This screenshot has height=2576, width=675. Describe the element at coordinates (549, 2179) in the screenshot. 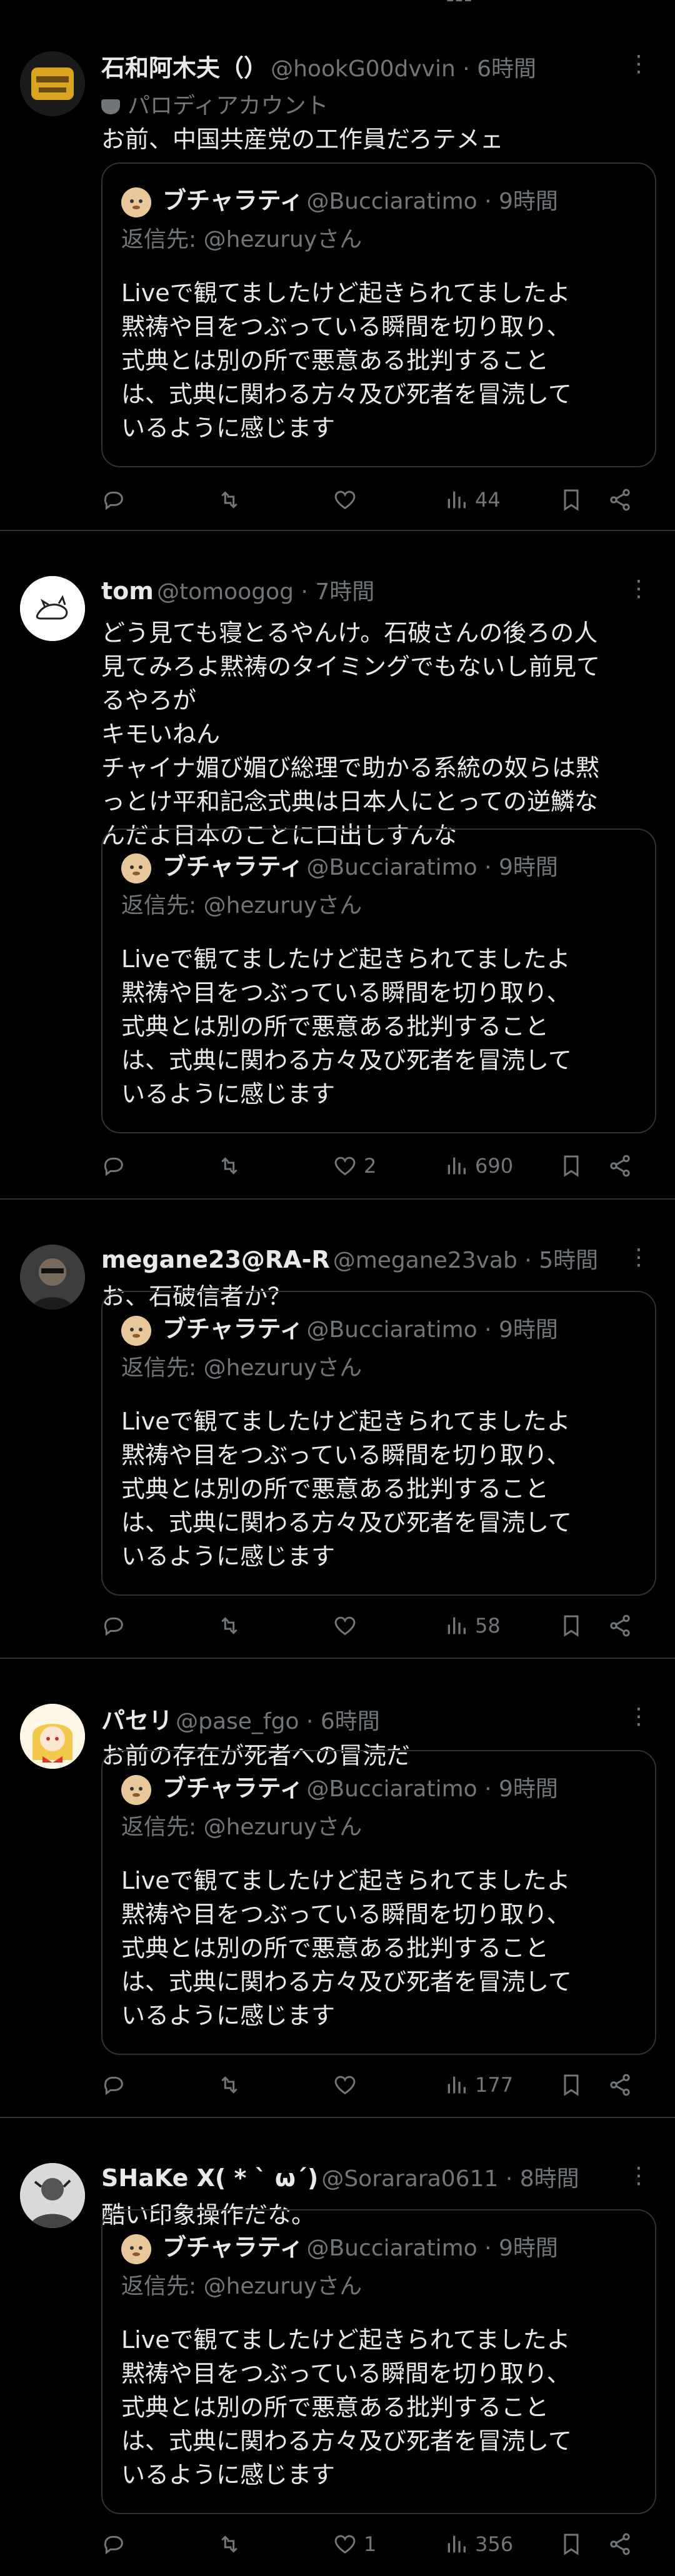

I see `timestamp: 8時間` at that location.